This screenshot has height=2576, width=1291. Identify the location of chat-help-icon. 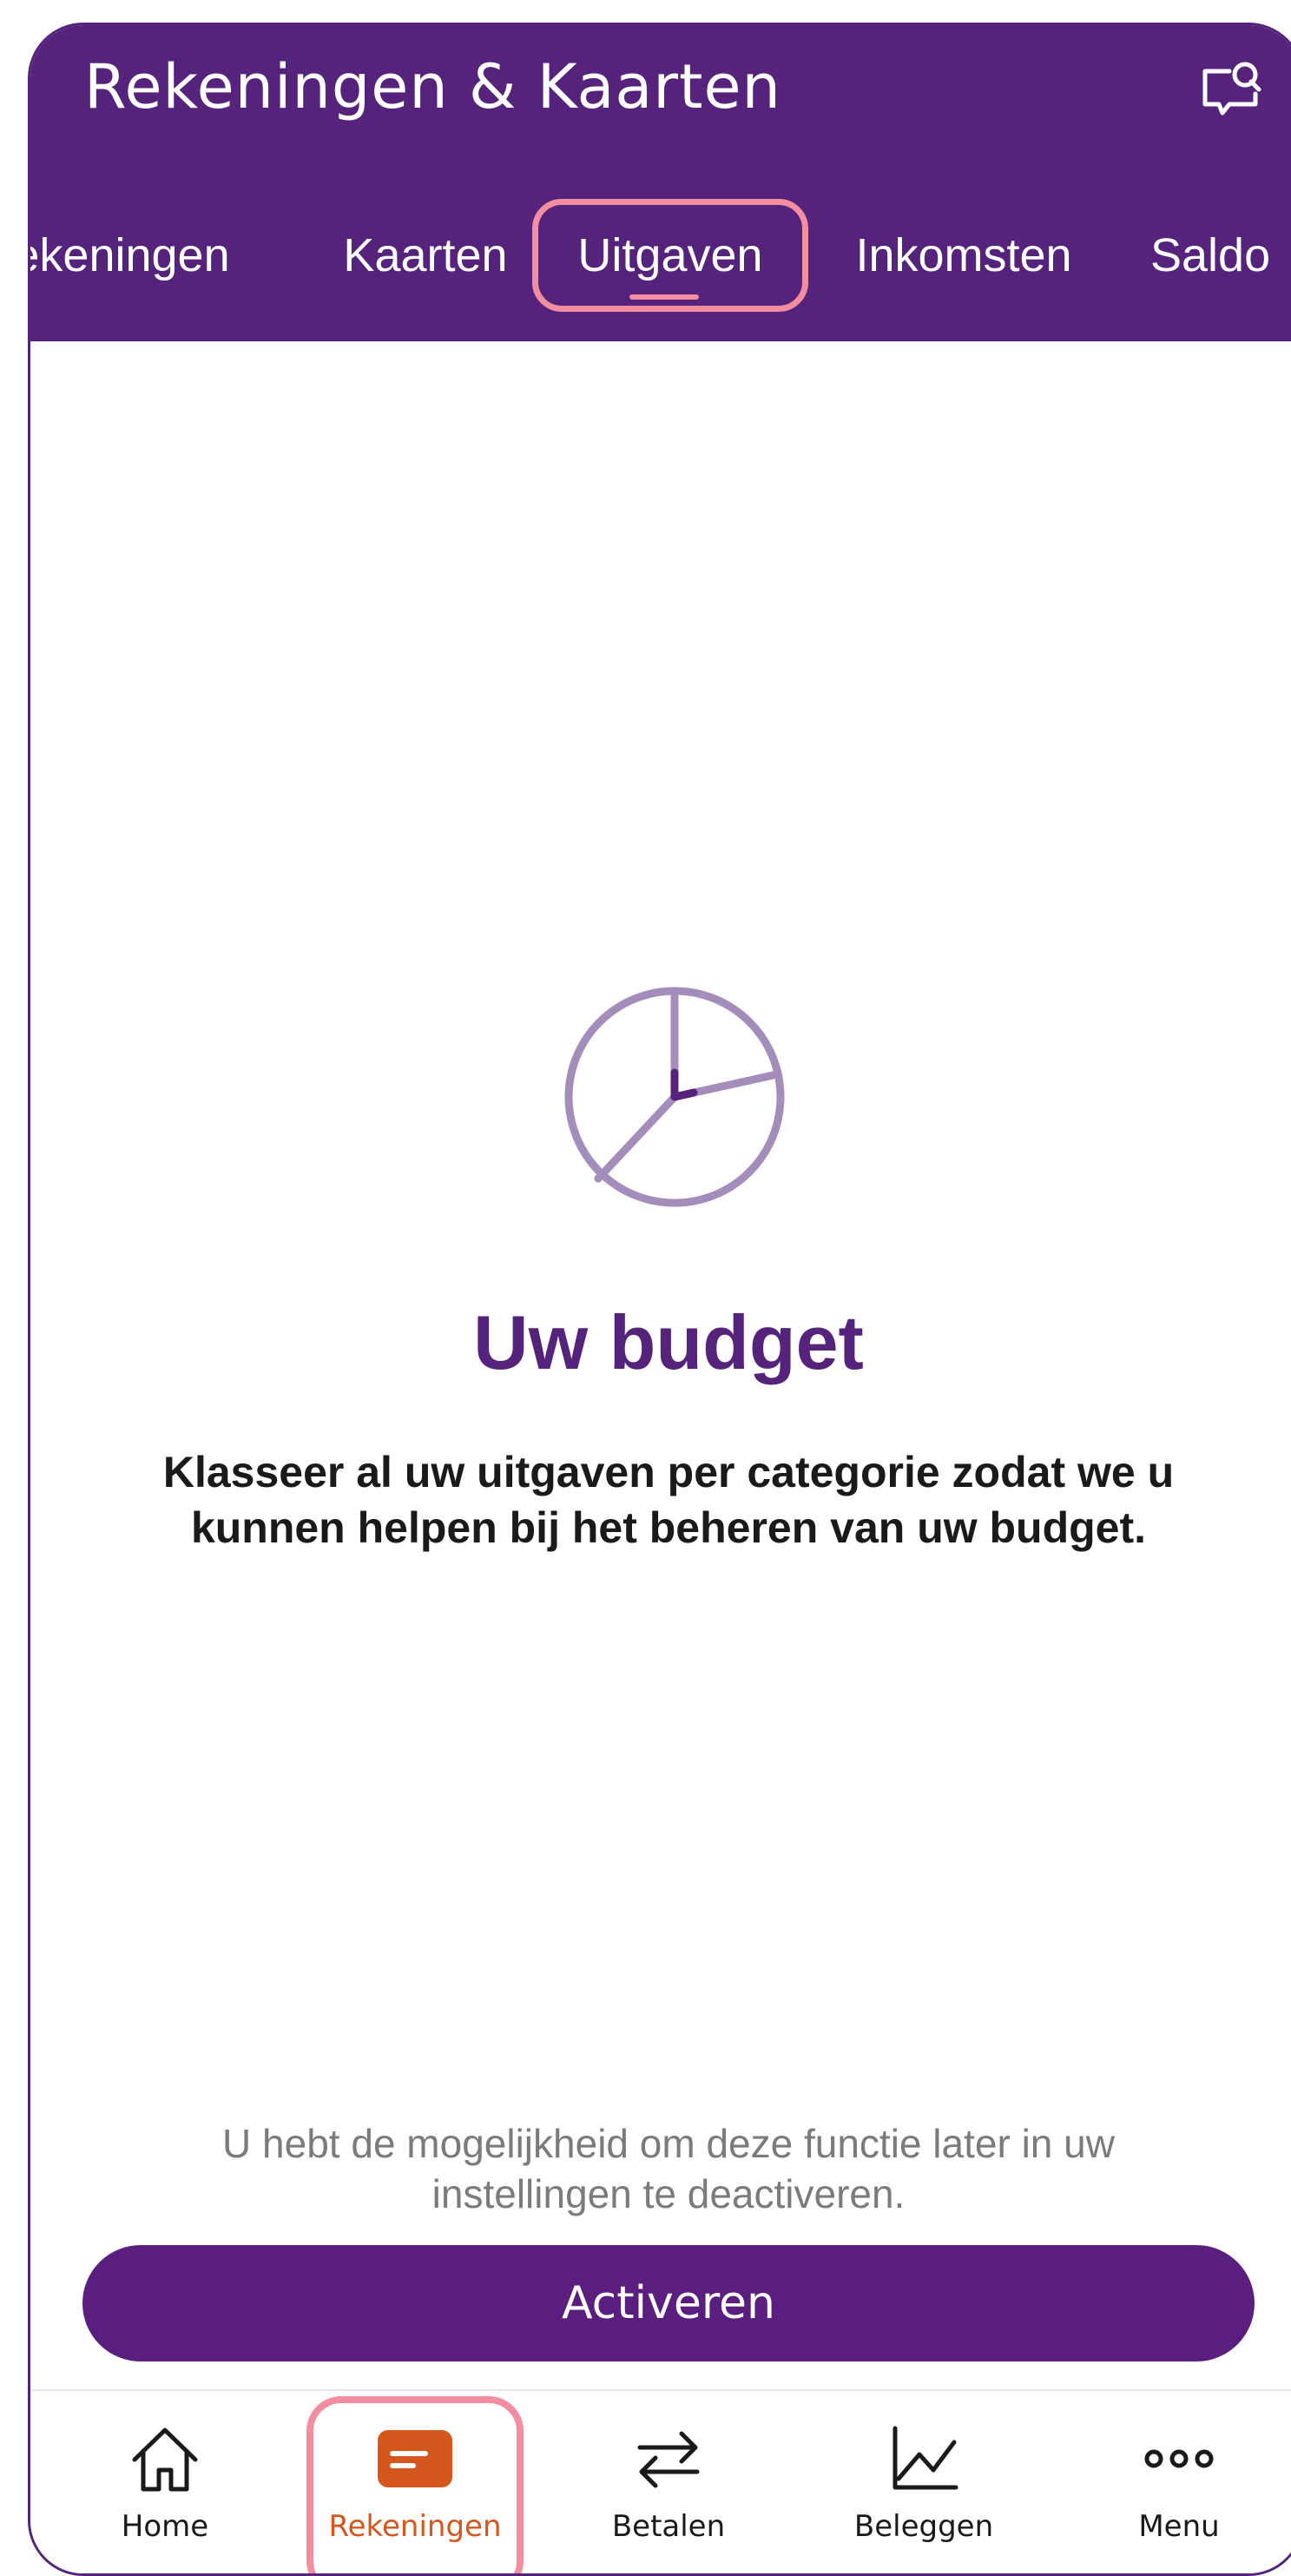
(1231, 89).